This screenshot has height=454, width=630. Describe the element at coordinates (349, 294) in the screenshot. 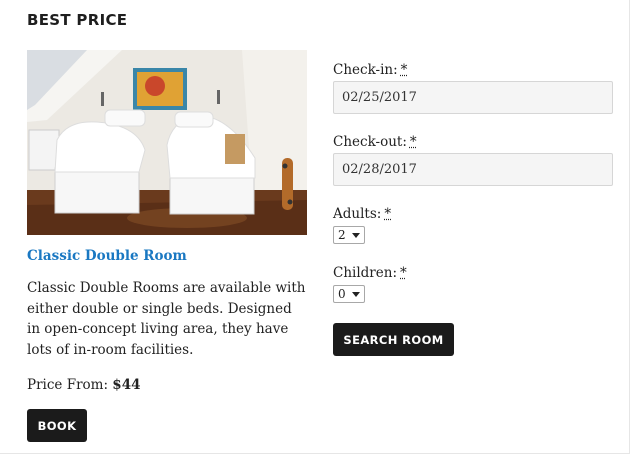

I see `children-select: 0` at that location.